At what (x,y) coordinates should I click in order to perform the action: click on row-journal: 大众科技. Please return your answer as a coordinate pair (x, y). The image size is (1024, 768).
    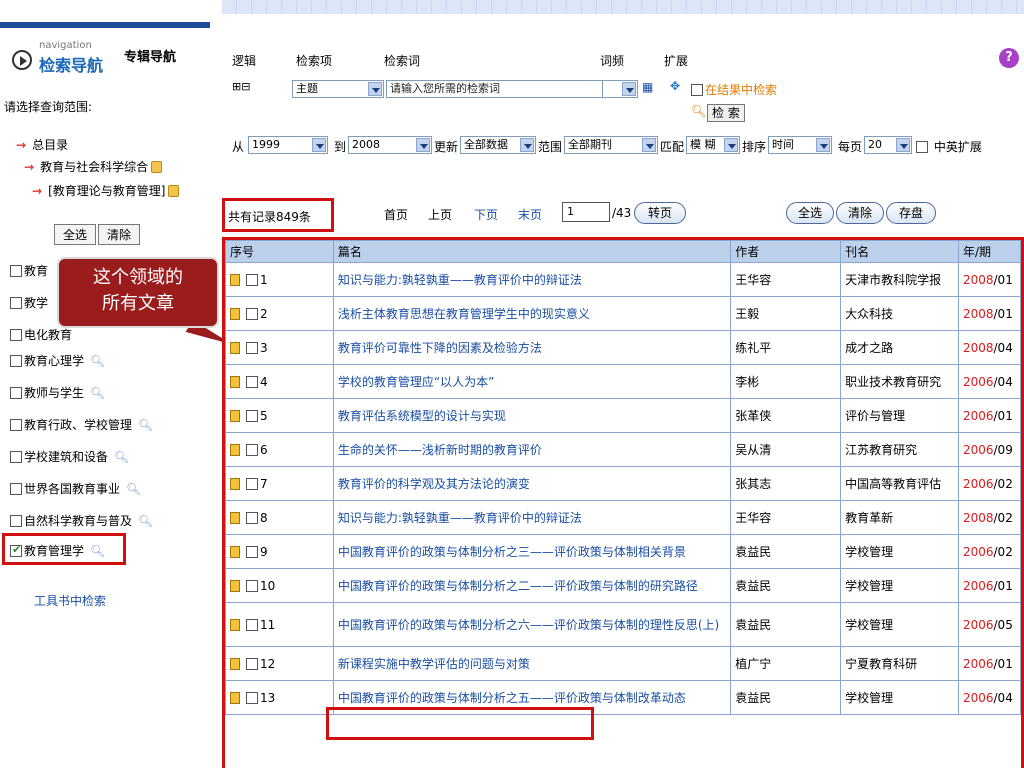
    Looking at the image, I should click on (899, 313).